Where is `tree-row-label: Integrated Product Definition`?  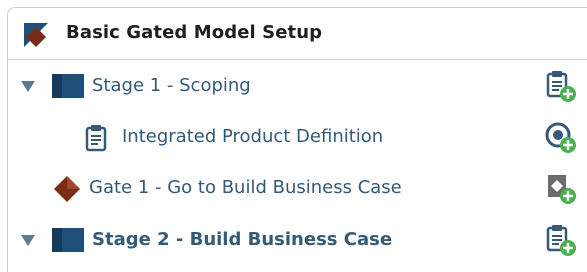 tree-row-label: Integrated Product Definition is located at coordinates (253, 136).